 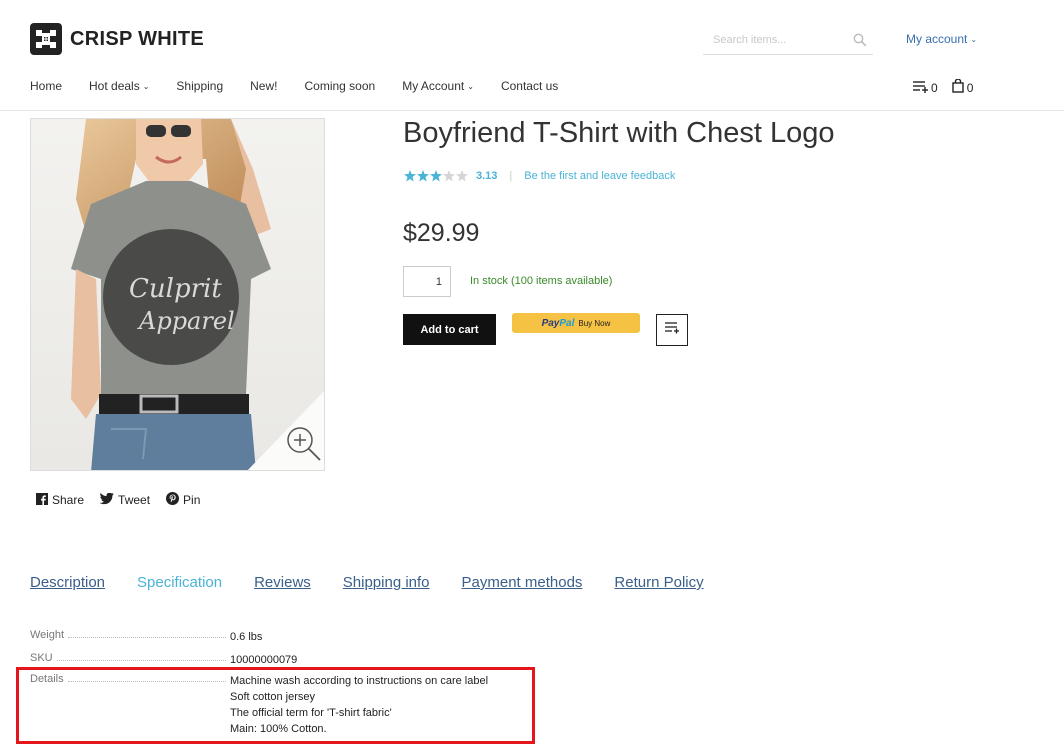 I want to click on share-twitter-label: Tweet, so click(x=134, y=500).